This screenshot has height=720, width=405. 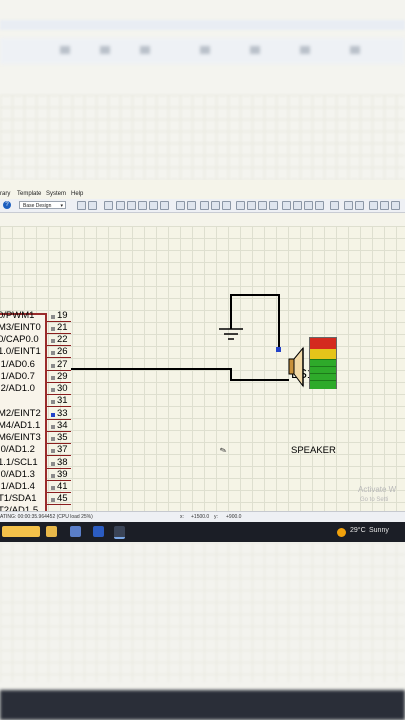 I want to click on pin-number: 21, so click(x=62, y=327).